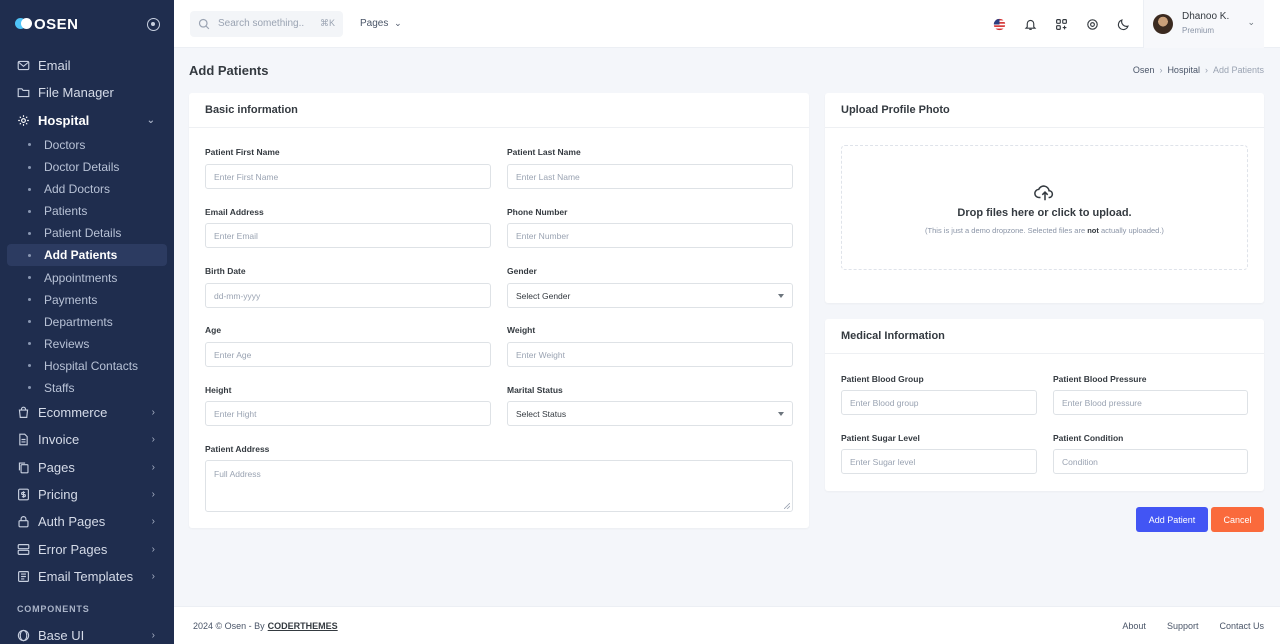 This screenshot has height=644, width=1280. Describe the element at coordinates (53, 609) in the screenshot. I see `sidebar-section-title: COMPONENTS` at that location.